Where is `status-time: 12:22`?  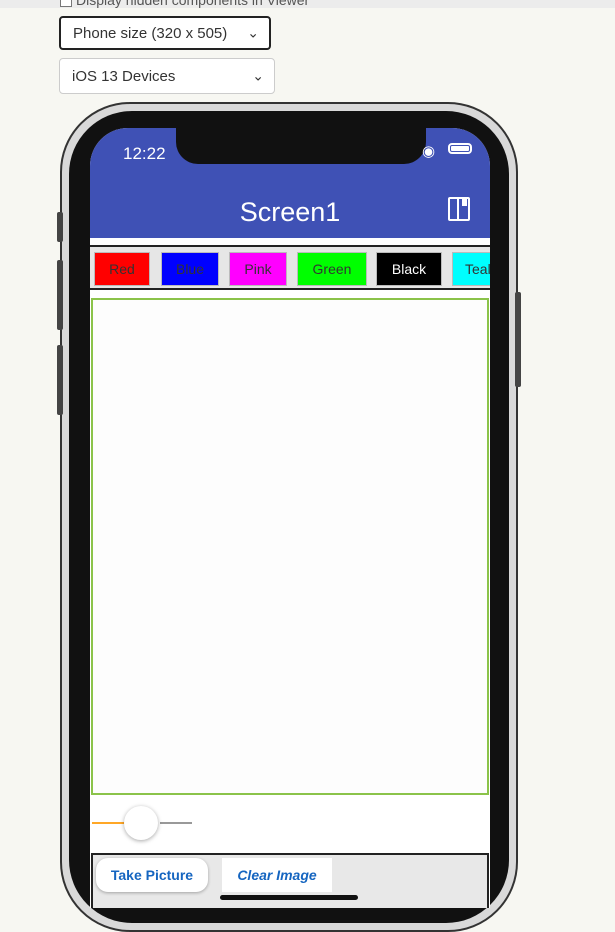 status-time: 12:22 is located at coordinates (144, 153).